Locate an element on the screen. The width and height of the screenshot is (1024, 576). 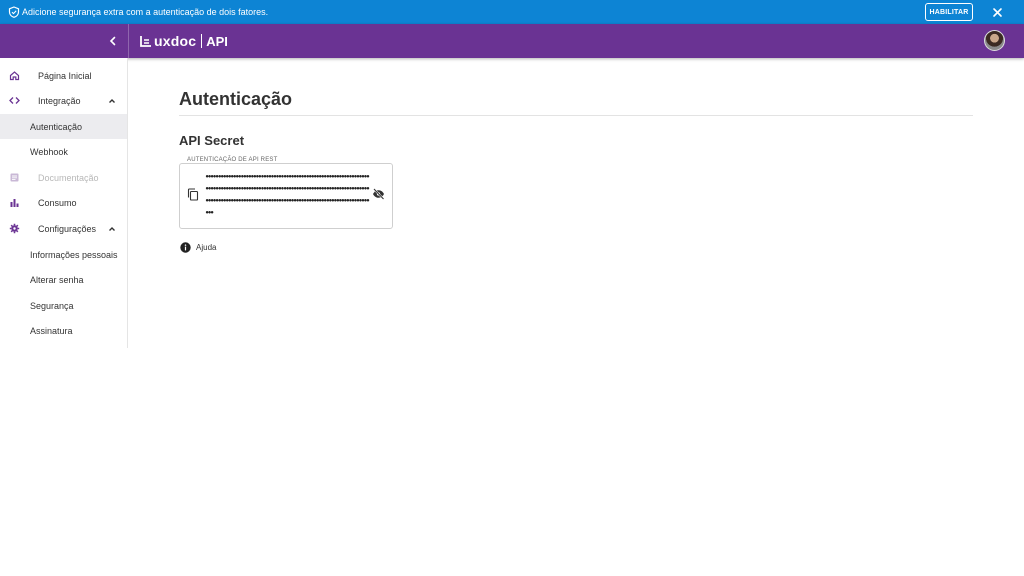
sidebar-item-label: Webhook is located at coordinates (49, 151).